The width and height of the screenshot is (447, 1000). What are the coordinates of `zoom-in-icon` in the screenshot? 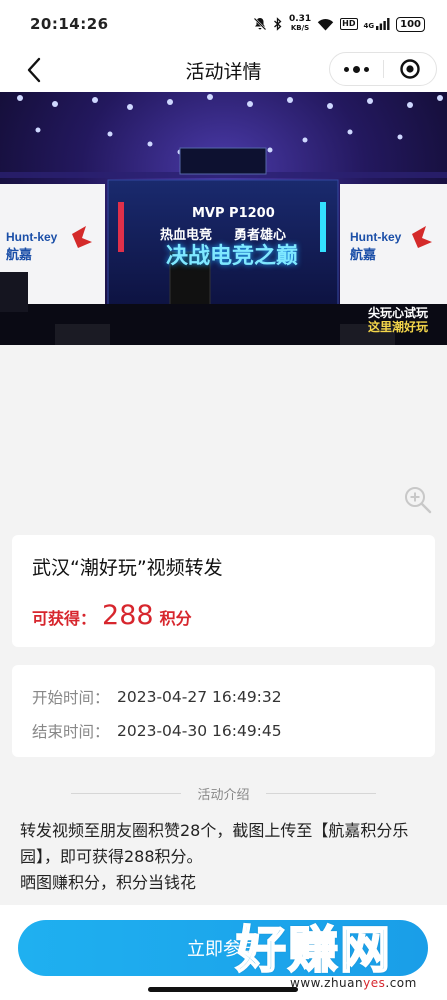 It's located at (418, 500).